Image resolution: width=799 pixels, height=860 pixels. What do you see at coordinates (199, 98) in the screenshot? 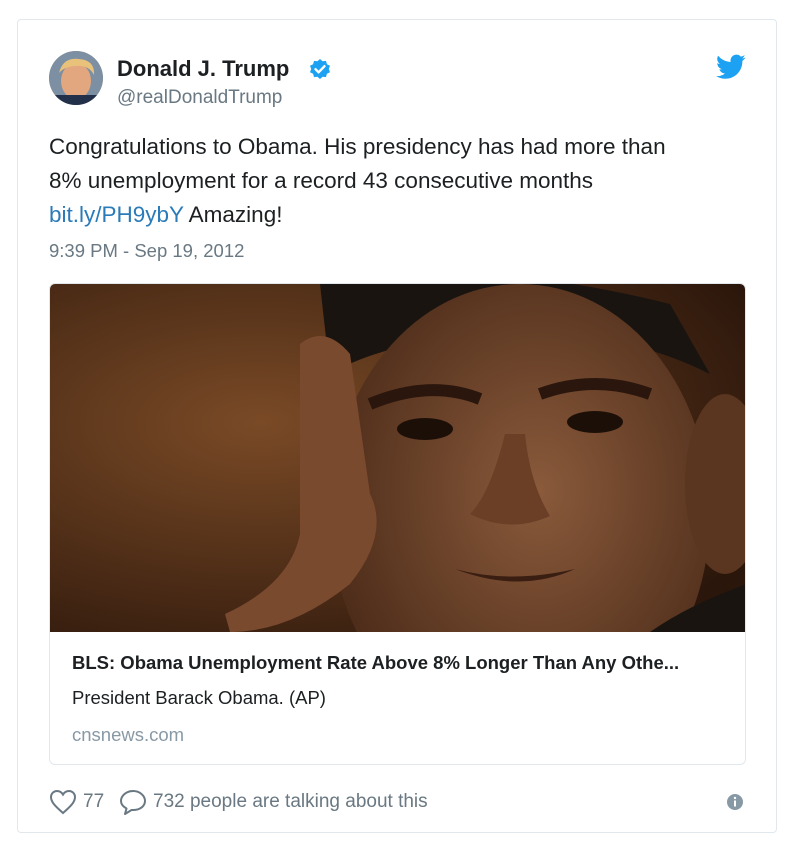
I see `author-handle: @realDonaldTrump` at bounding box center [199, 98].